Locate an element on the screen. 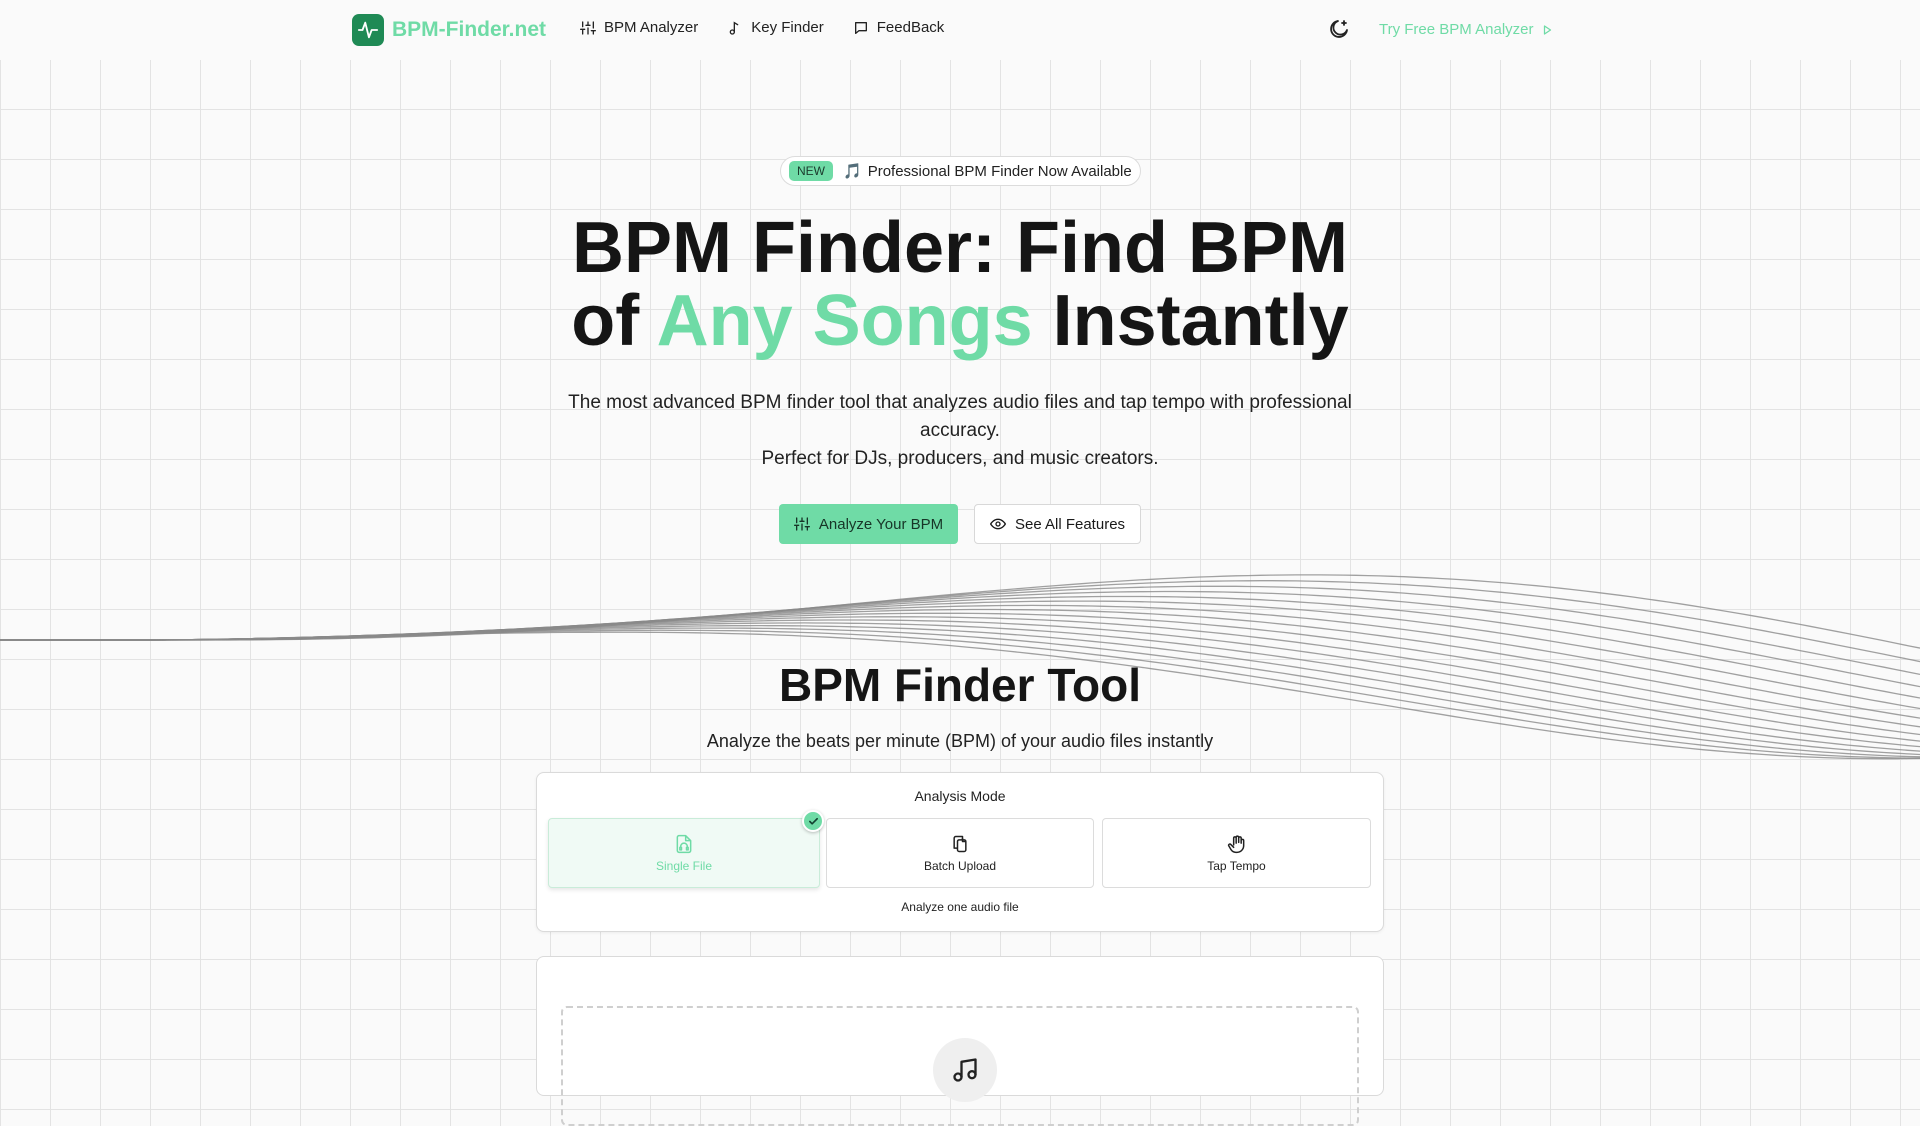 Image resolution: width=1920 pixels, height=1126 pixels. music-note-icon is located at coordinates (734, 27).